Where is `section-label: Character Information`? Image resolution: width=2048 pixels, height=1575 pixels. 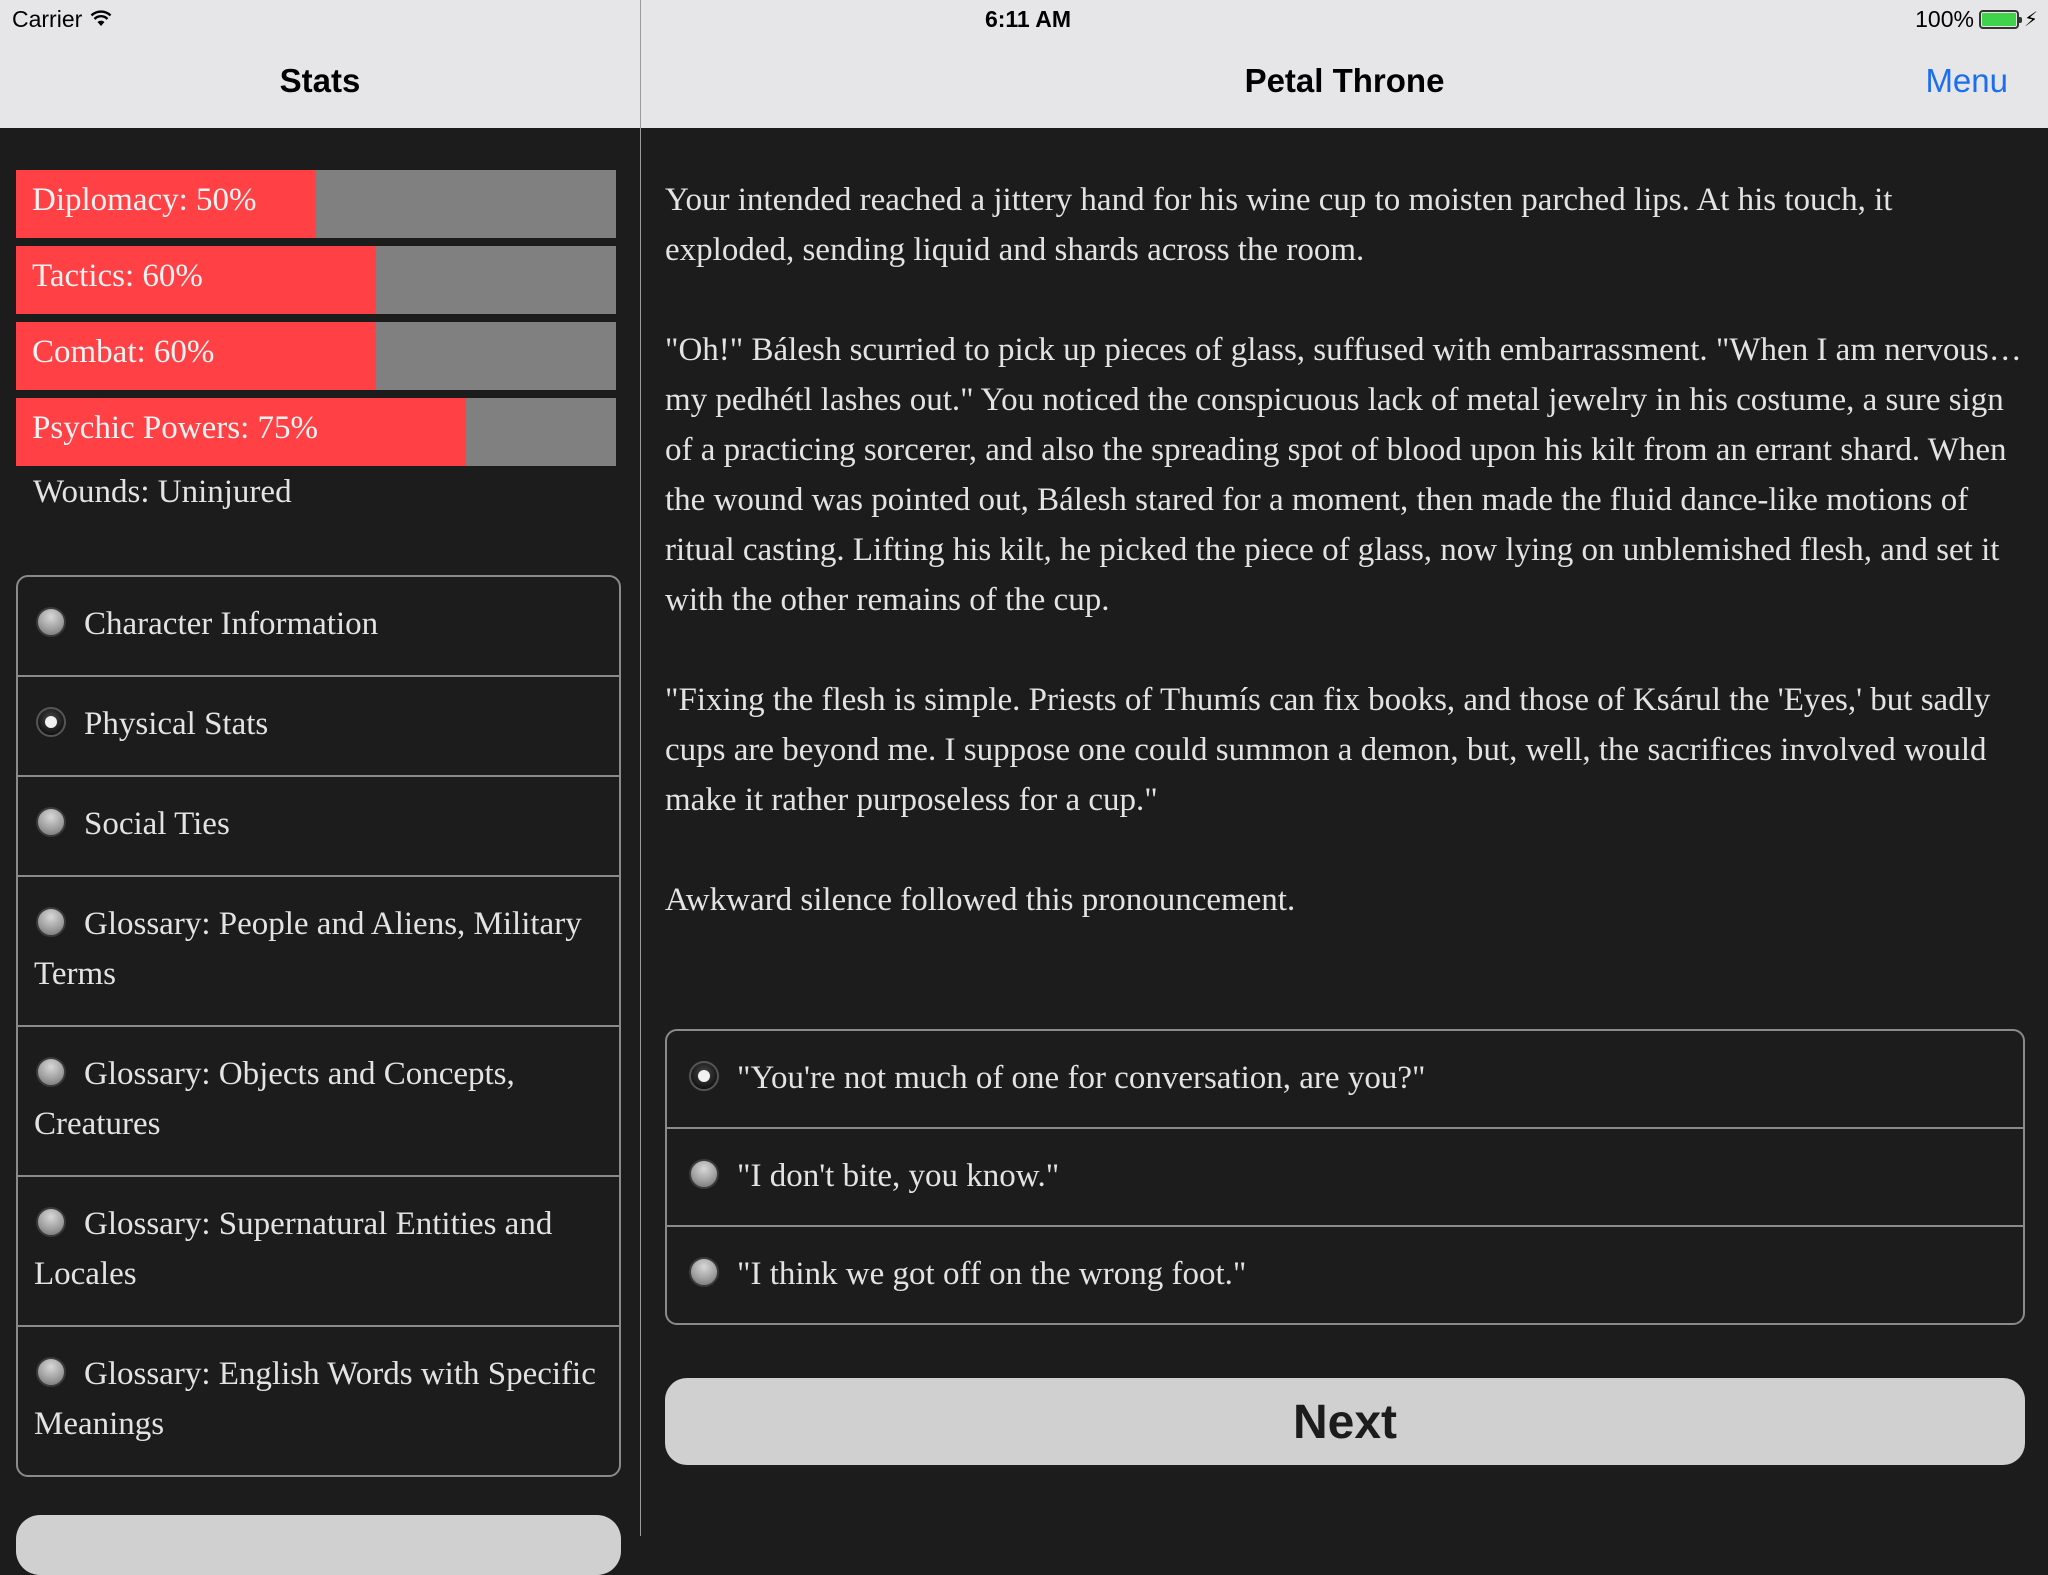 section-label: Character Information is located at coordinates (231, 624).